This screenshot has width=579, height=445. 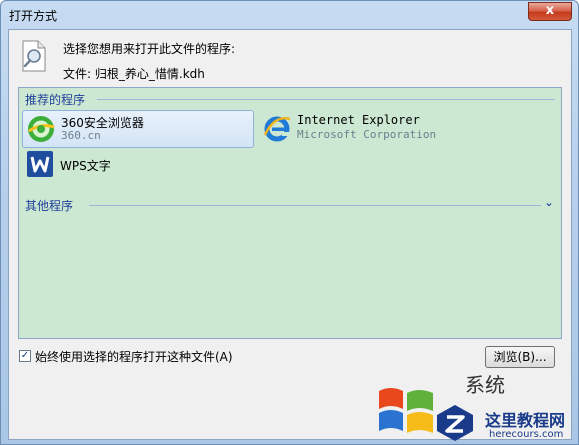 What do you see at coordinates (485, 385) in the screenshot?
I see `watermark-brand: 系统` at bounding box center [485, 385].